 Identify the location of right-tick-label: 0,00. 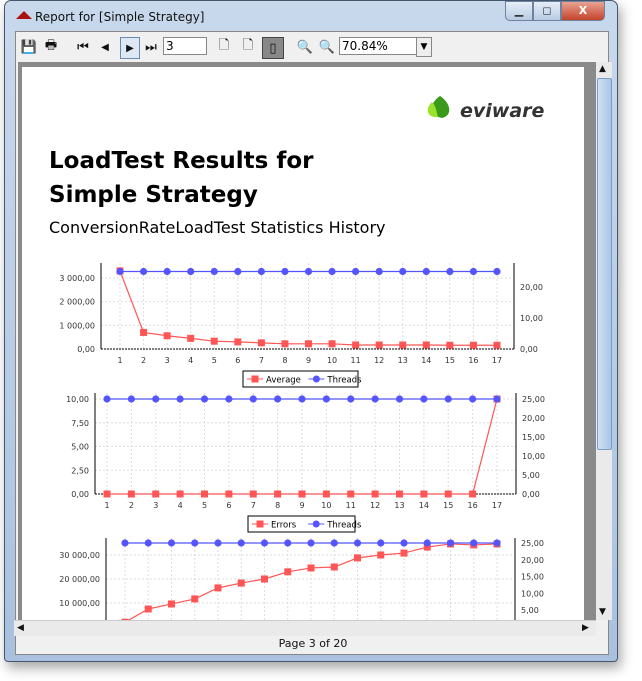
(531, 494).